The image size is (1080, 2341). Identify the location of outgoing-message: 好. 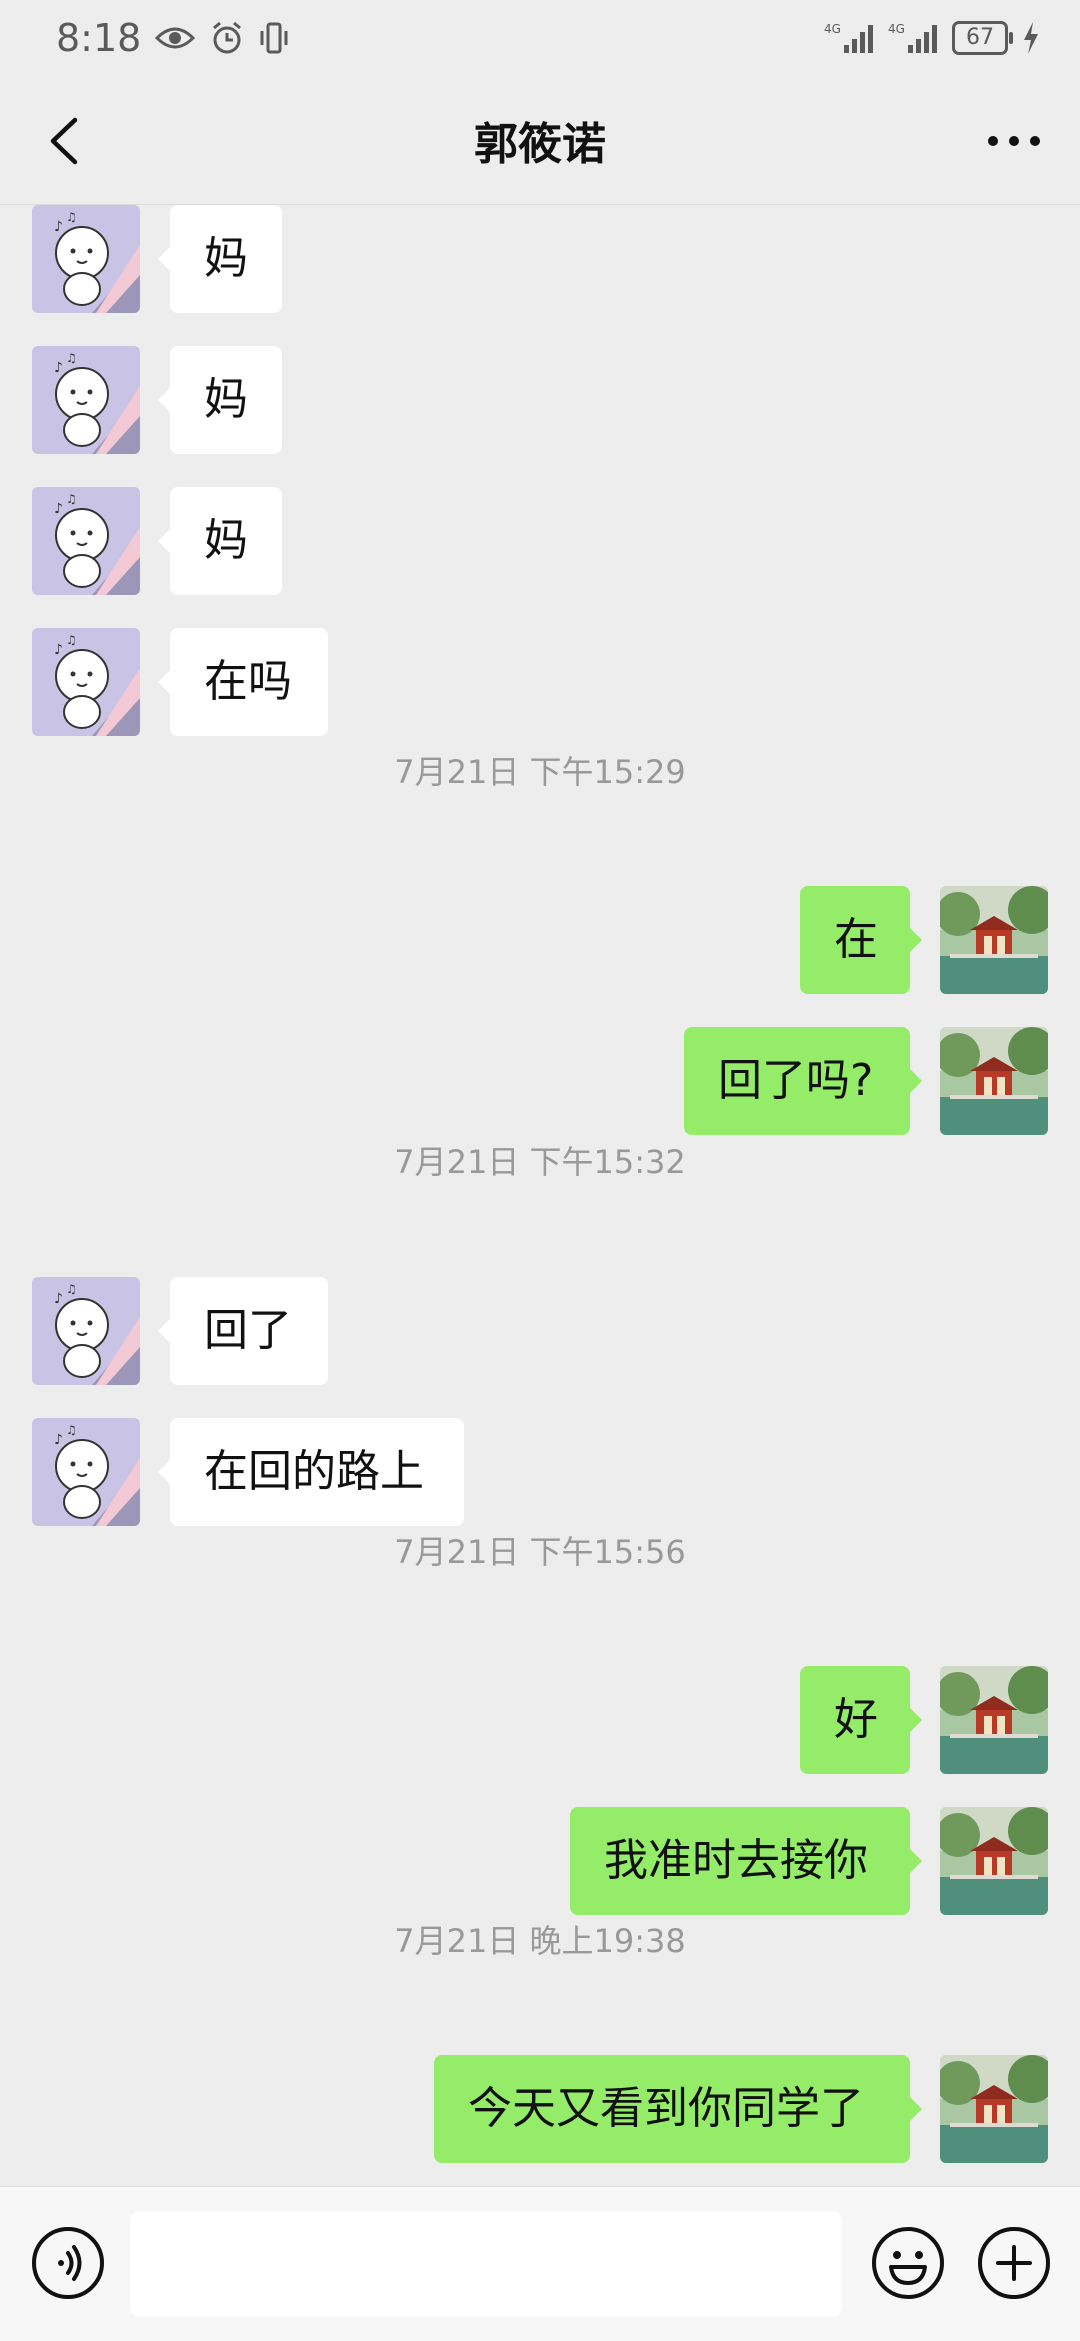
(540, 1721).